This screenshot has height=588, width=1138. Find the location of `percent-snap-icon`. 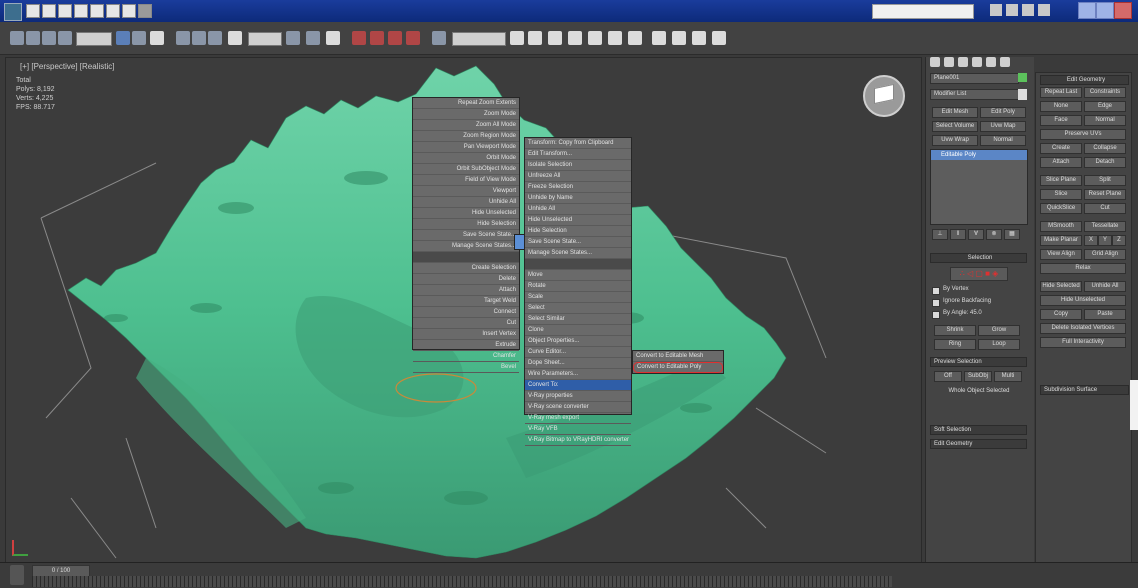

percent-snap-icon is located at coordinates (395, 38).